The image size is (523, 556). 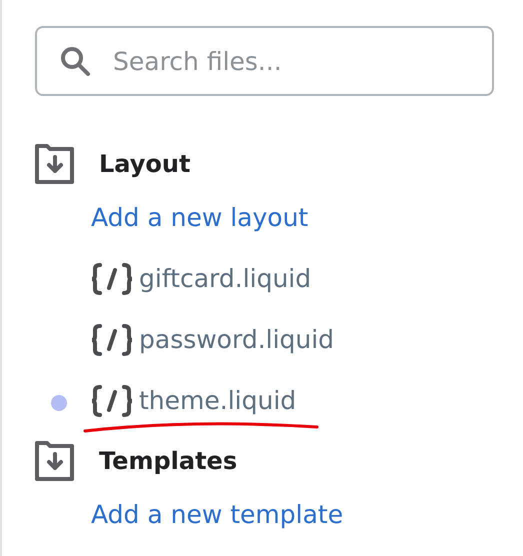 What do you see at coordinates (199, 218) in the screenshot?
I see `add-link: Add a new layout` at bounding box center [199, 218].